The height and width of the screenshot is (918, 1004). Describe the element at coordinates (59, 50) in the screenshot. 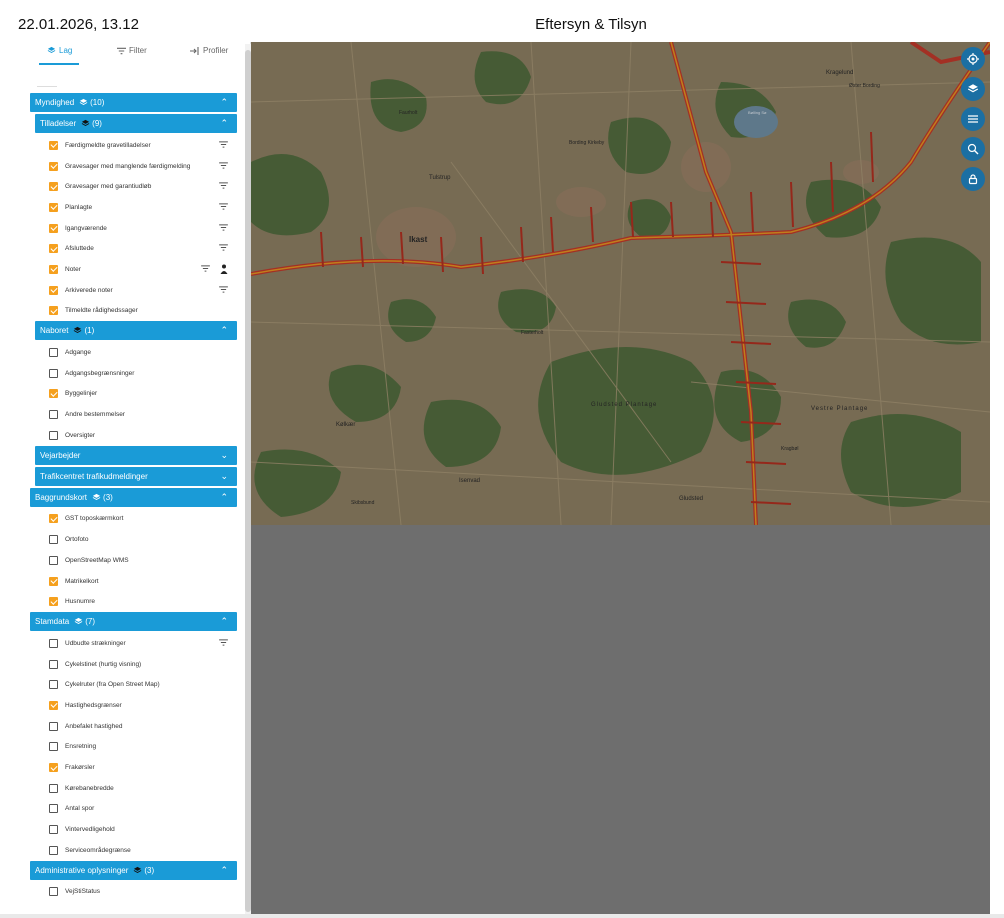

I see `tab-lag: Lag` at that location.